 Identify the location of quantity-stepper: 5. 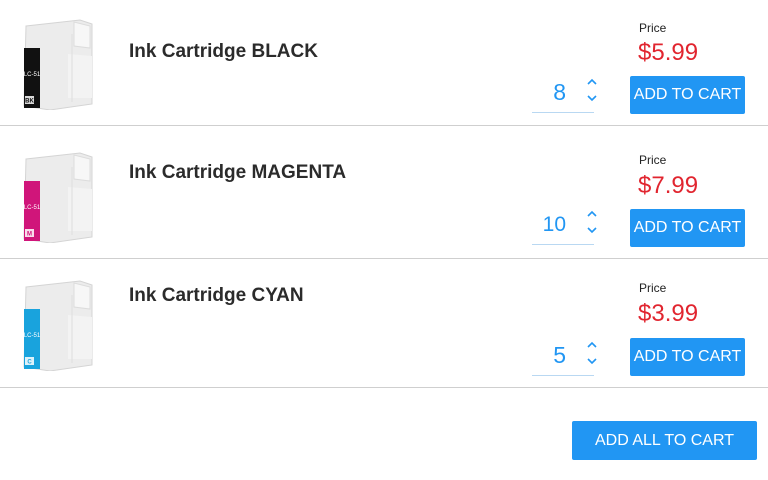
(564, 358).